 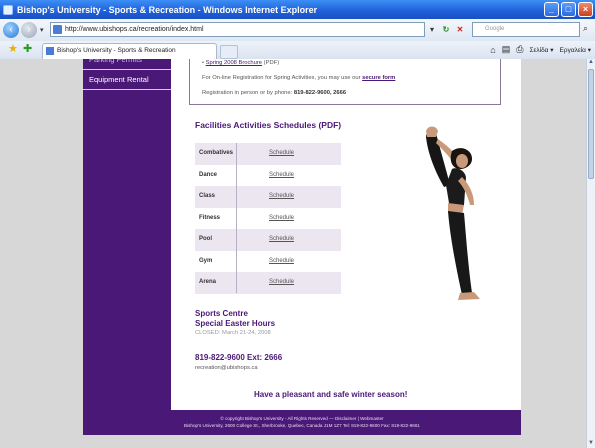 What do you see at coordinates (221, 313) in the screenshot?
I see `sports-centre-title: Sports Centre` at bounding box center [221, 313].